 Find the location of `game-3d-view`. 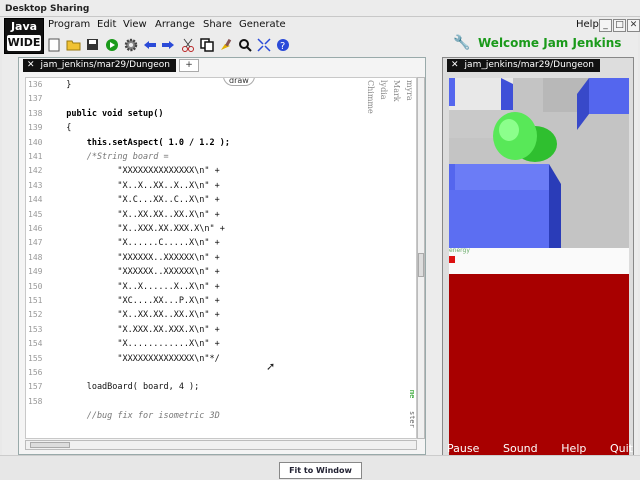

game-3d-view is located at coordinates (539, 163).